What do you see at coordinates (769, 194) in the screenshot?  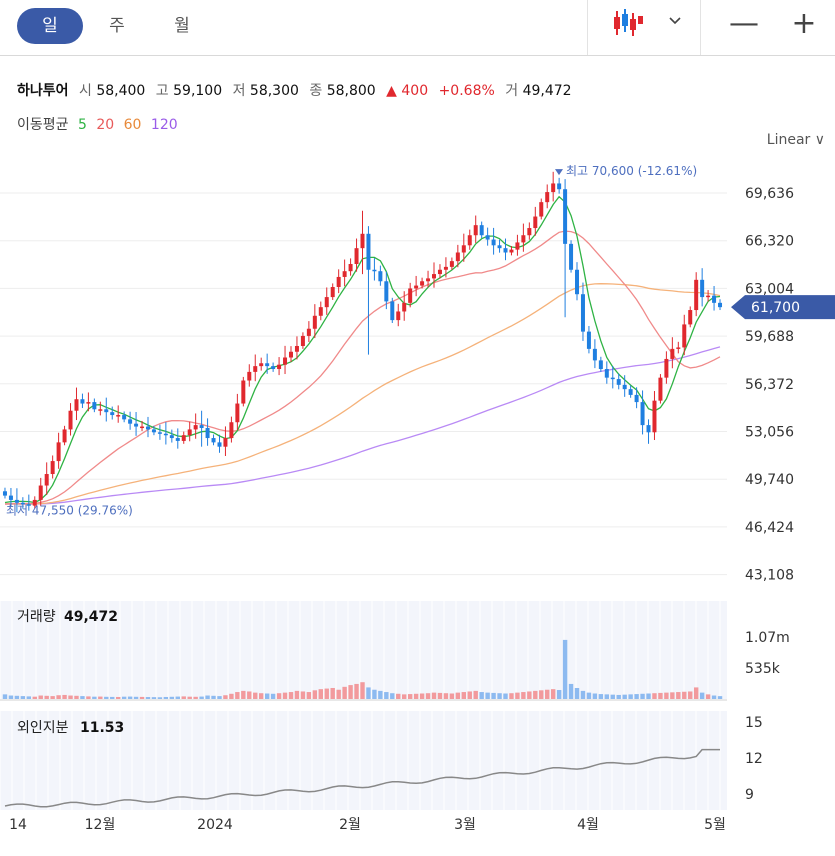 I see `price-tick-label: 69,636` at bounding box center [769, 194].